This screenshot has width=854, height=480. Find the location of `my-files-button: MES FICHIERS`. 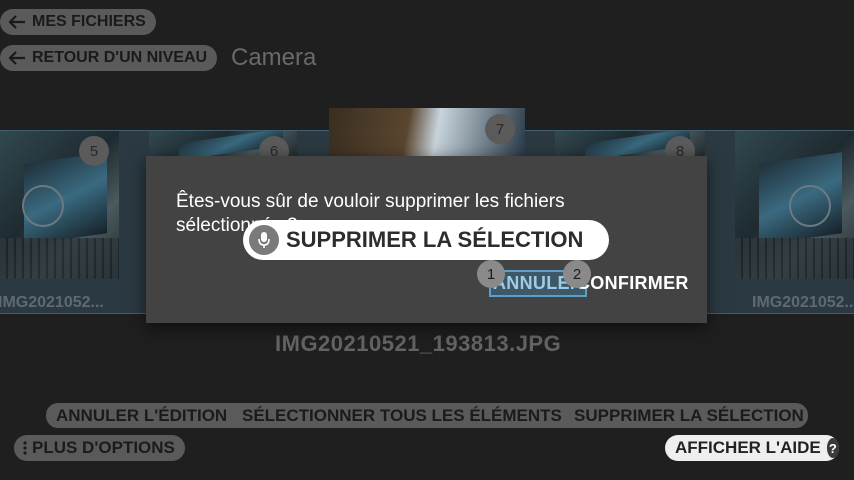

my-files-button: MES FICHIERS is located at coordinates (78, 22).